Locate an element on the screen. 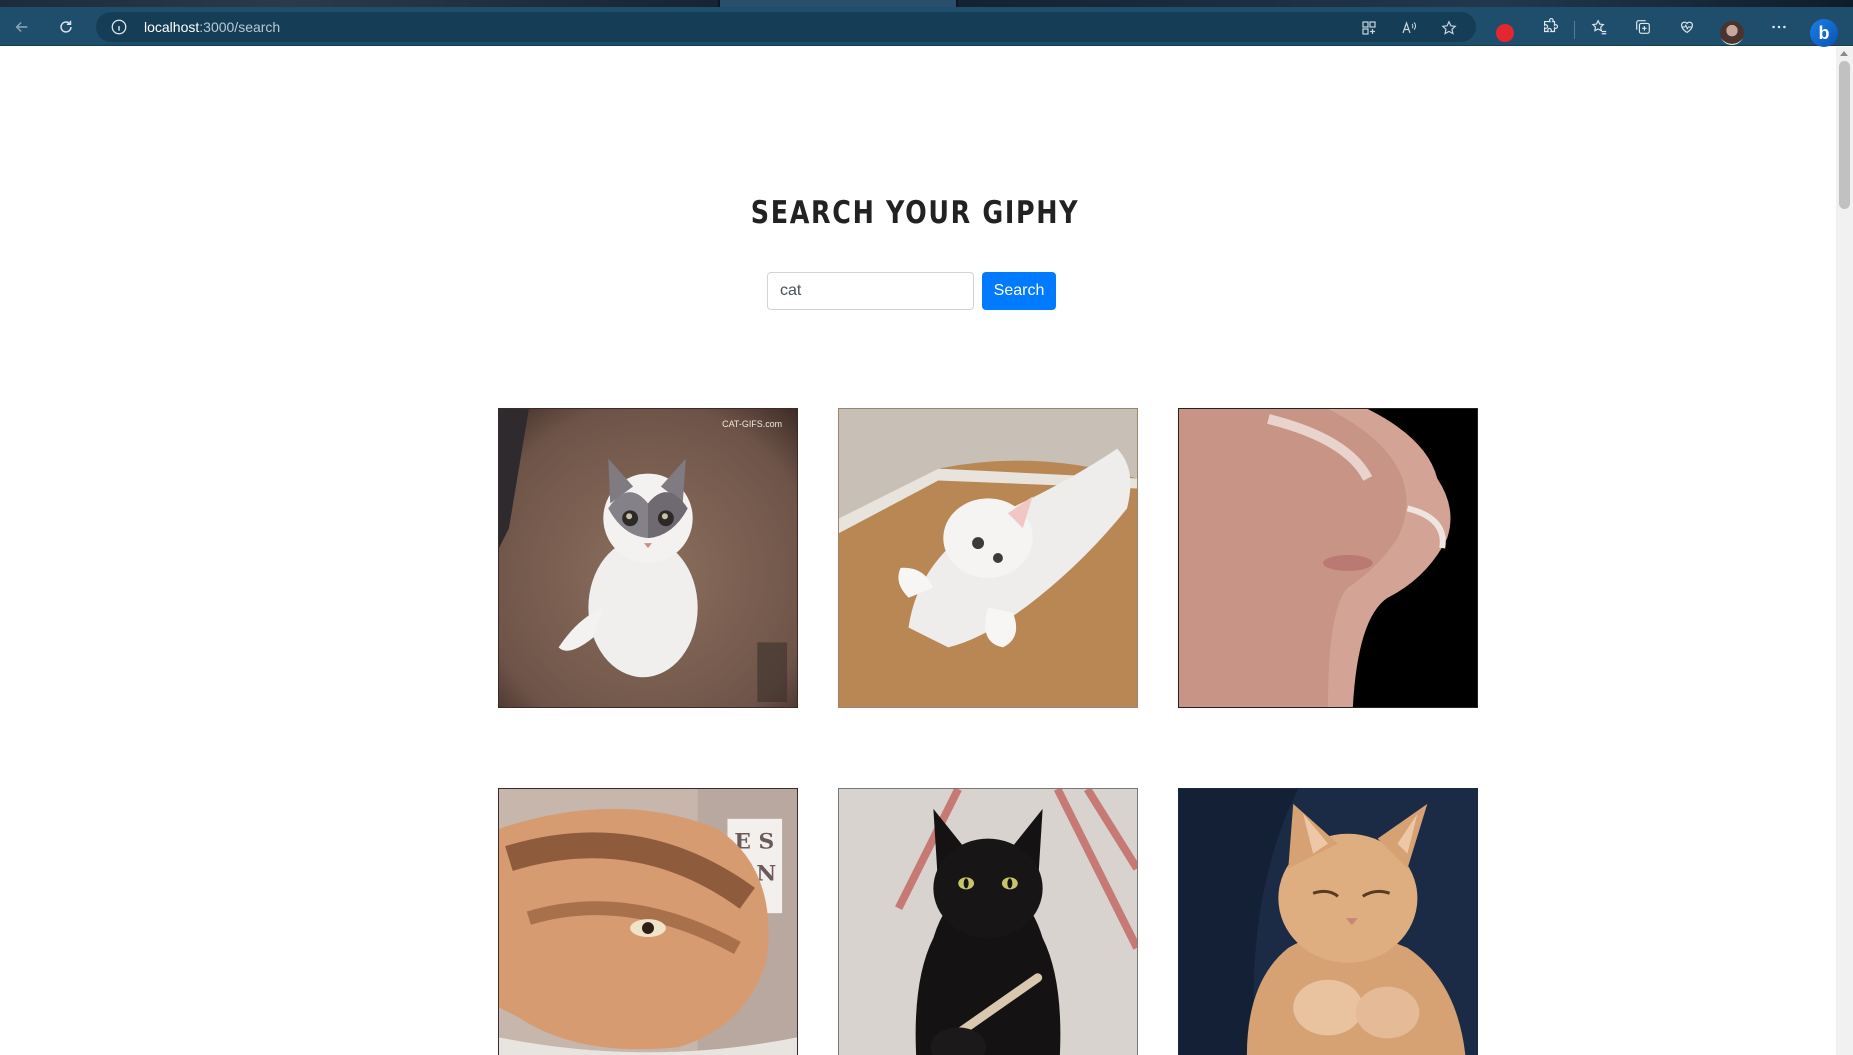 Image resolution: width=1853 pixels, height=1055 pixels. tab-strip is located at coordinates (926, 3).